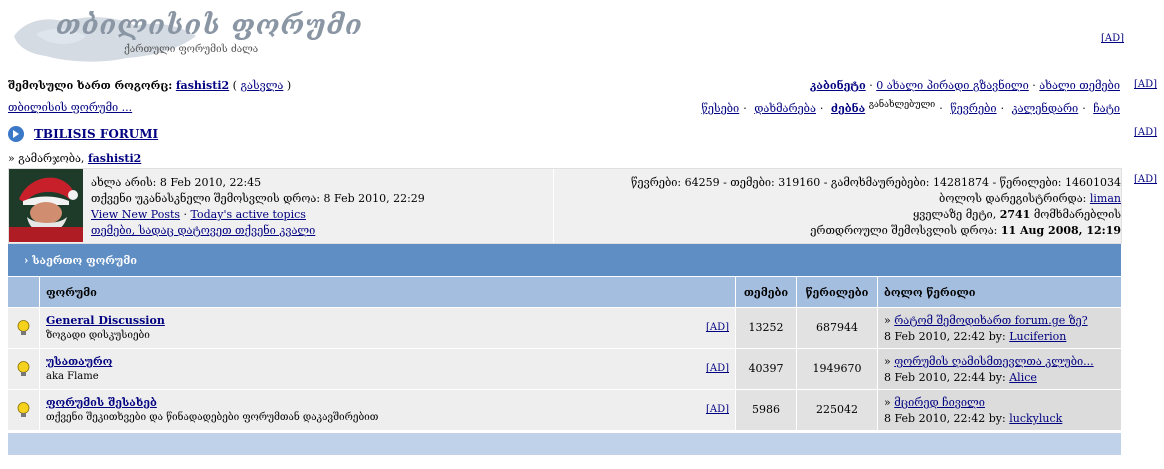  What do you see at coordinates (202, 85) in the screenshot?
I see `username-link: fashisti2` at bounding box center [202, 85].